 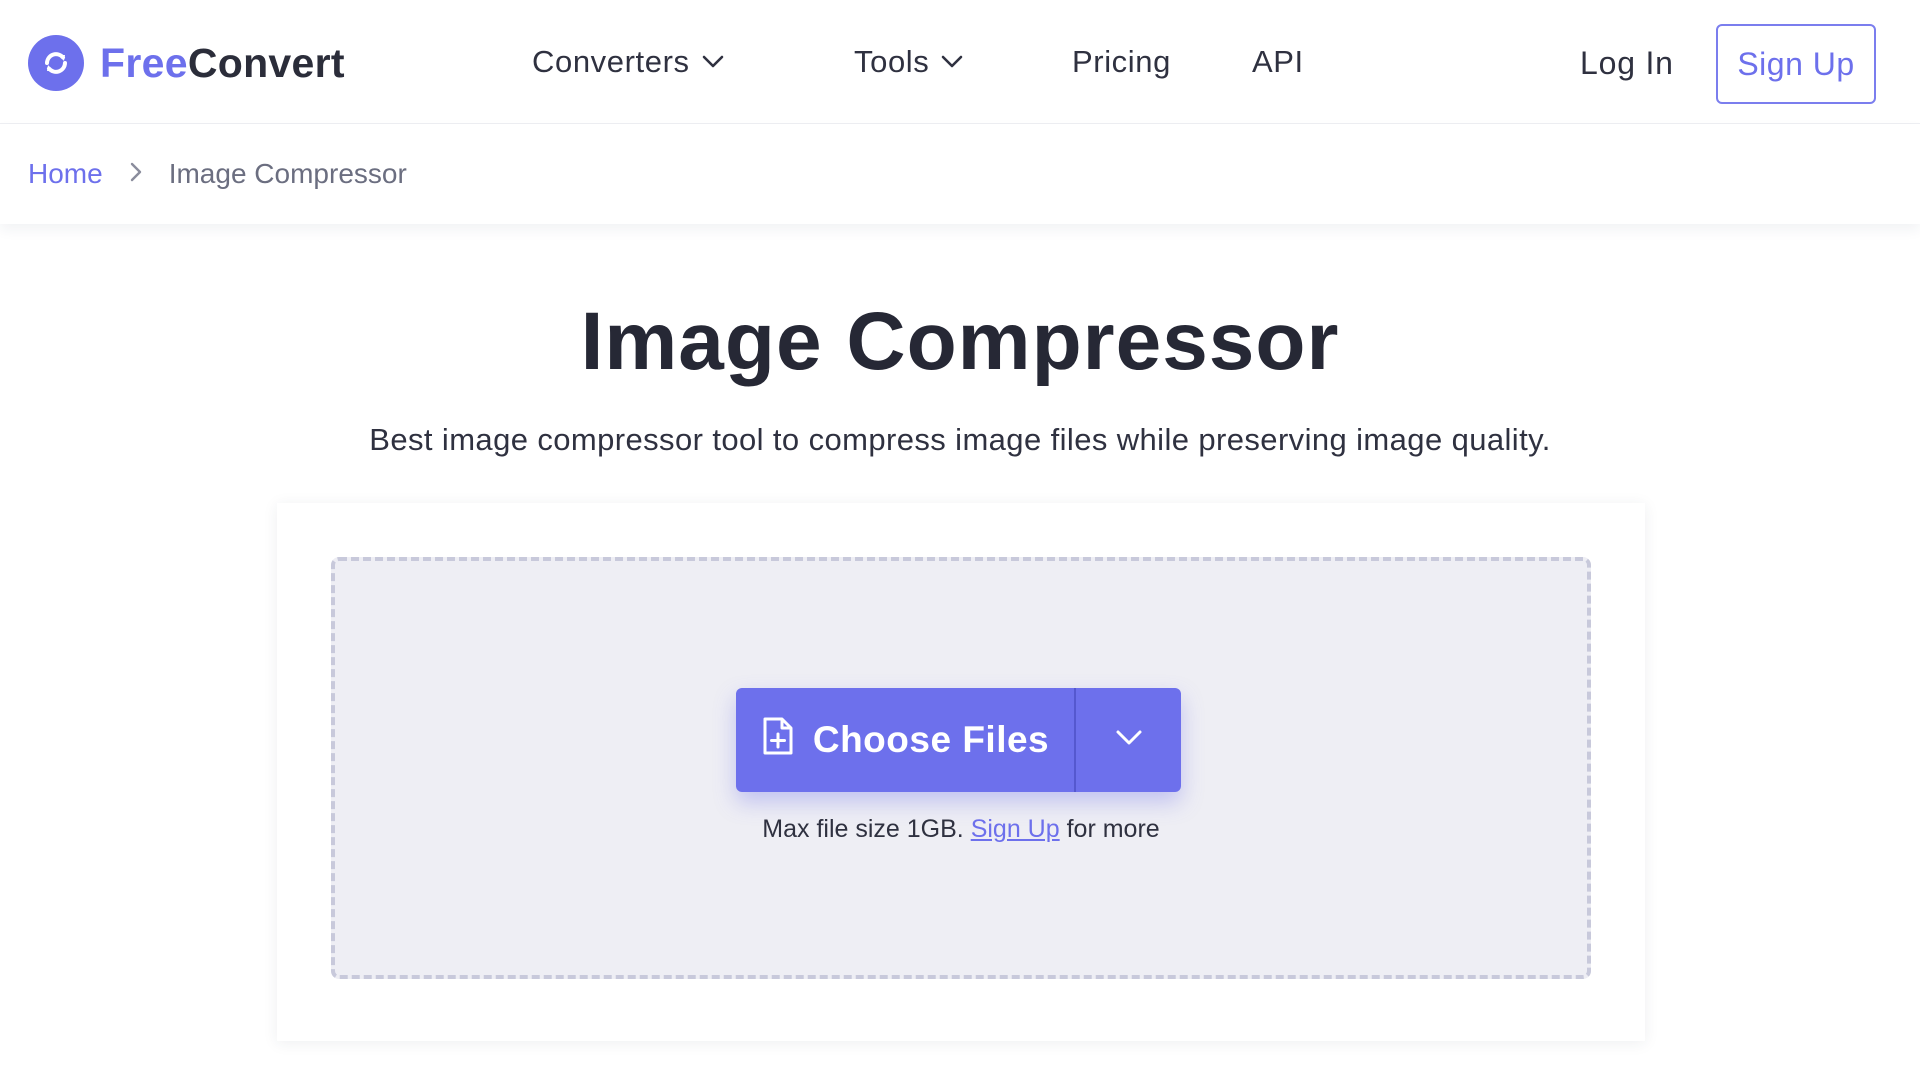 I want to click on page-title: Image Compressor, so click(x=960, y=341).